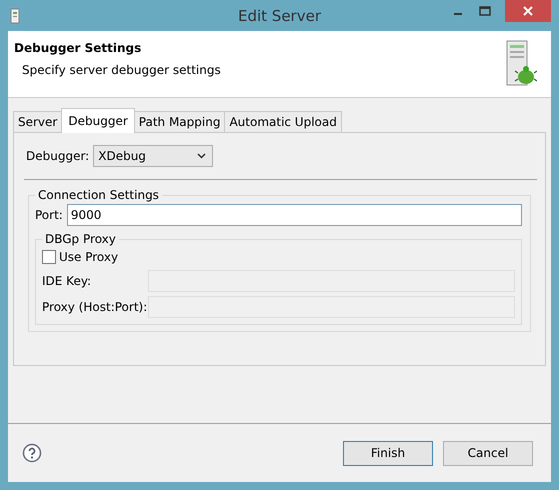 The width and height of the screenshot is (559, 490). What do you see at coordinates (283, 121) in the screenshot?
I see `tab: Automatic Upload` at bounding box center [283, 121].